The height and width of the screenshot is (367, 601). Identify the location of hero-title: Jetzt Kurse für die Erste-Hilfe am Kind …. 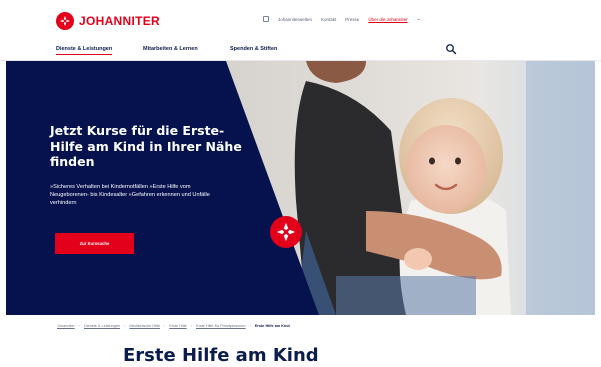
(146, 146).